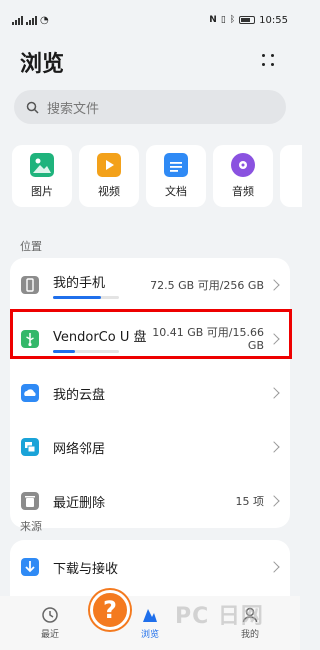 This screenshot has height=650, width=320. I want to click on status-signals: ◔, so click(30, 20).